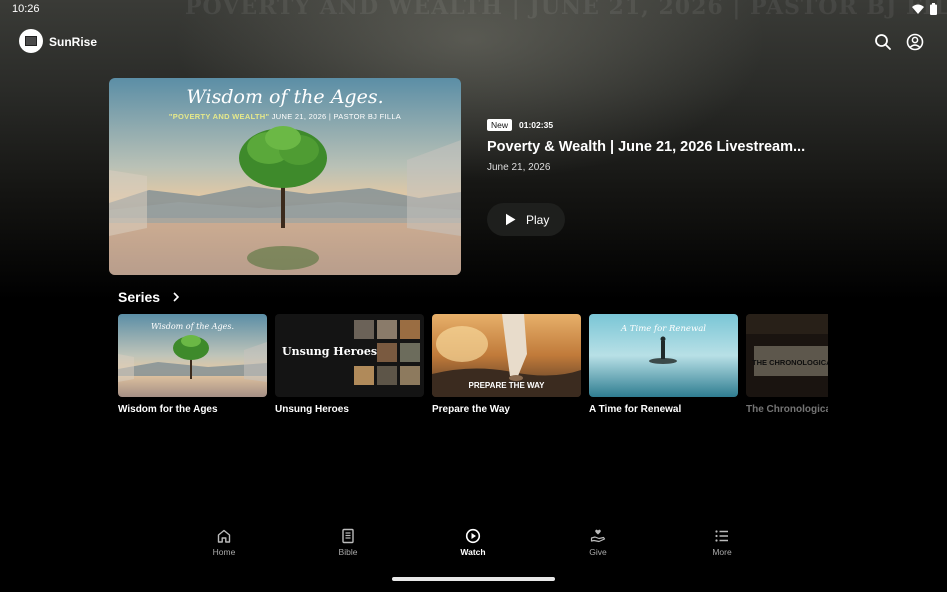  I want to click on series-thumb-text: PREPARE THE WAY, so click(506, 385).